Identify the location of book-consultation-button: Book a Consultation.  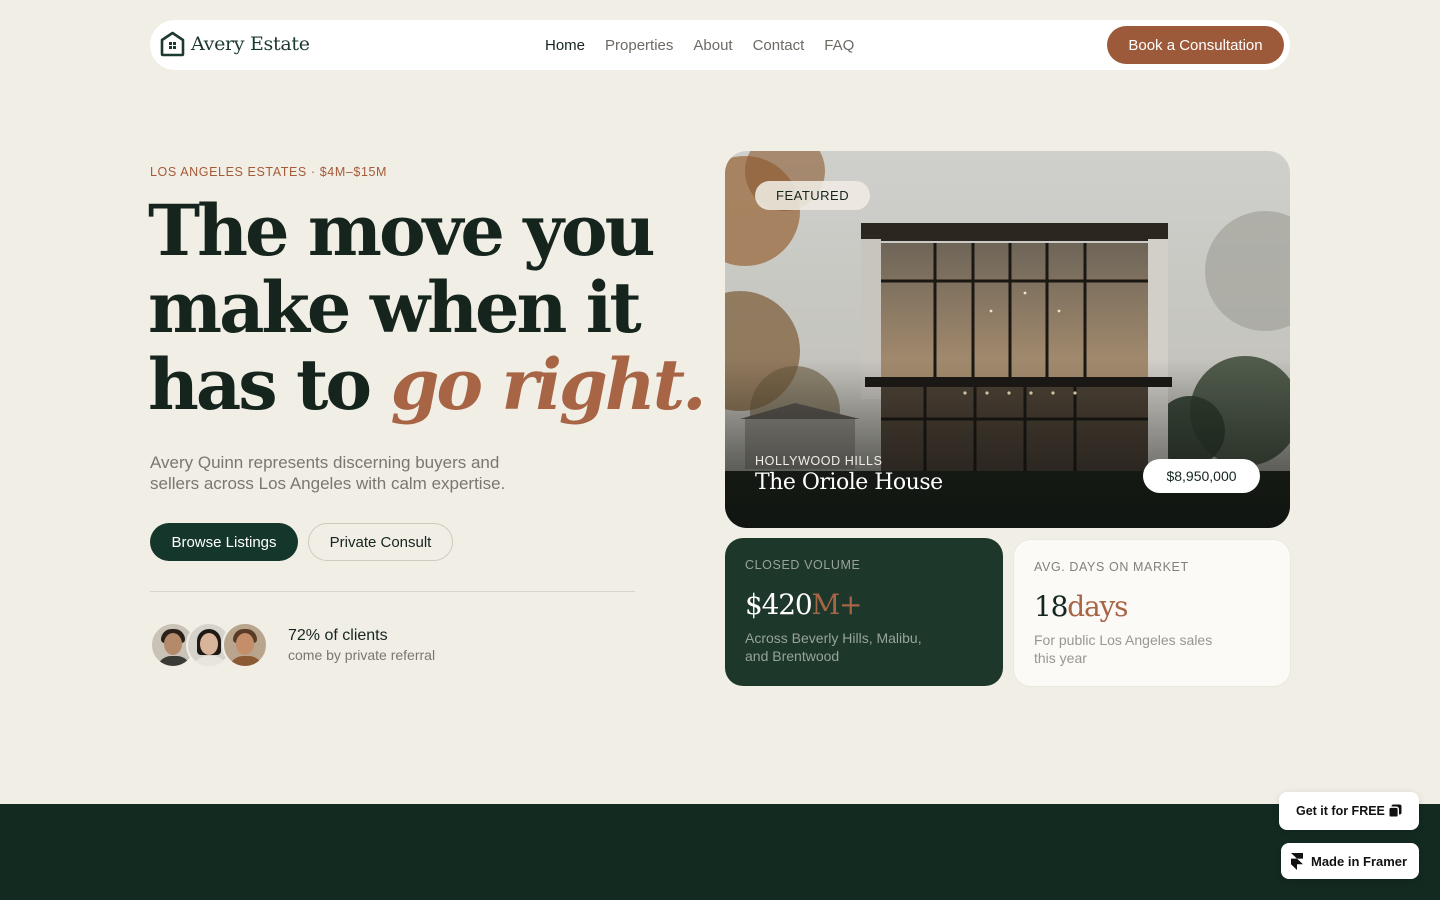
(1195, 45).